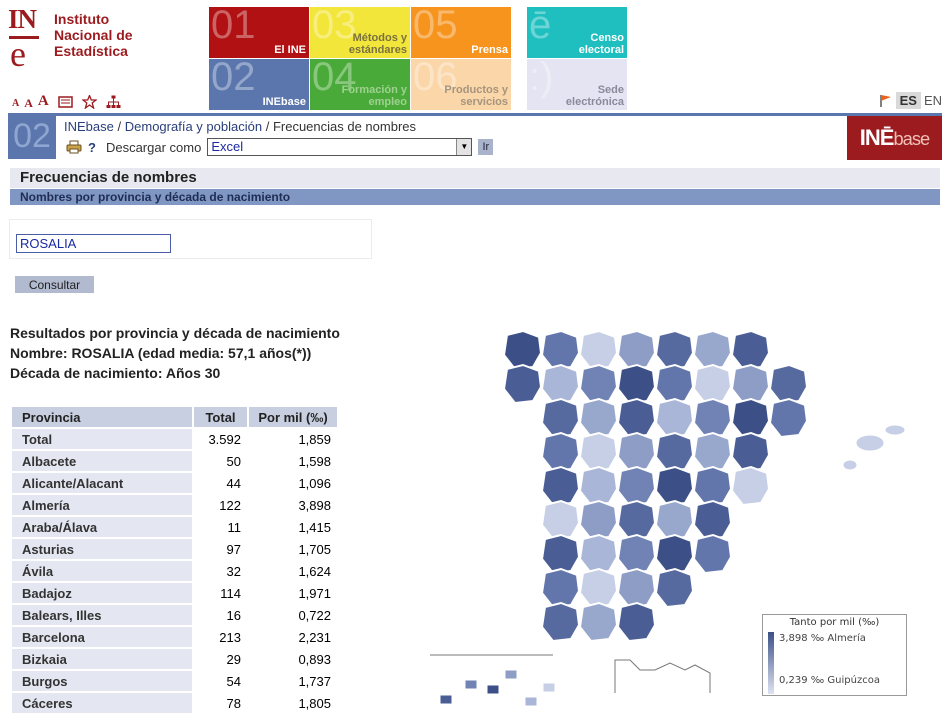  I want to click on cell-provincia: Badajoz, so click(102, 593).